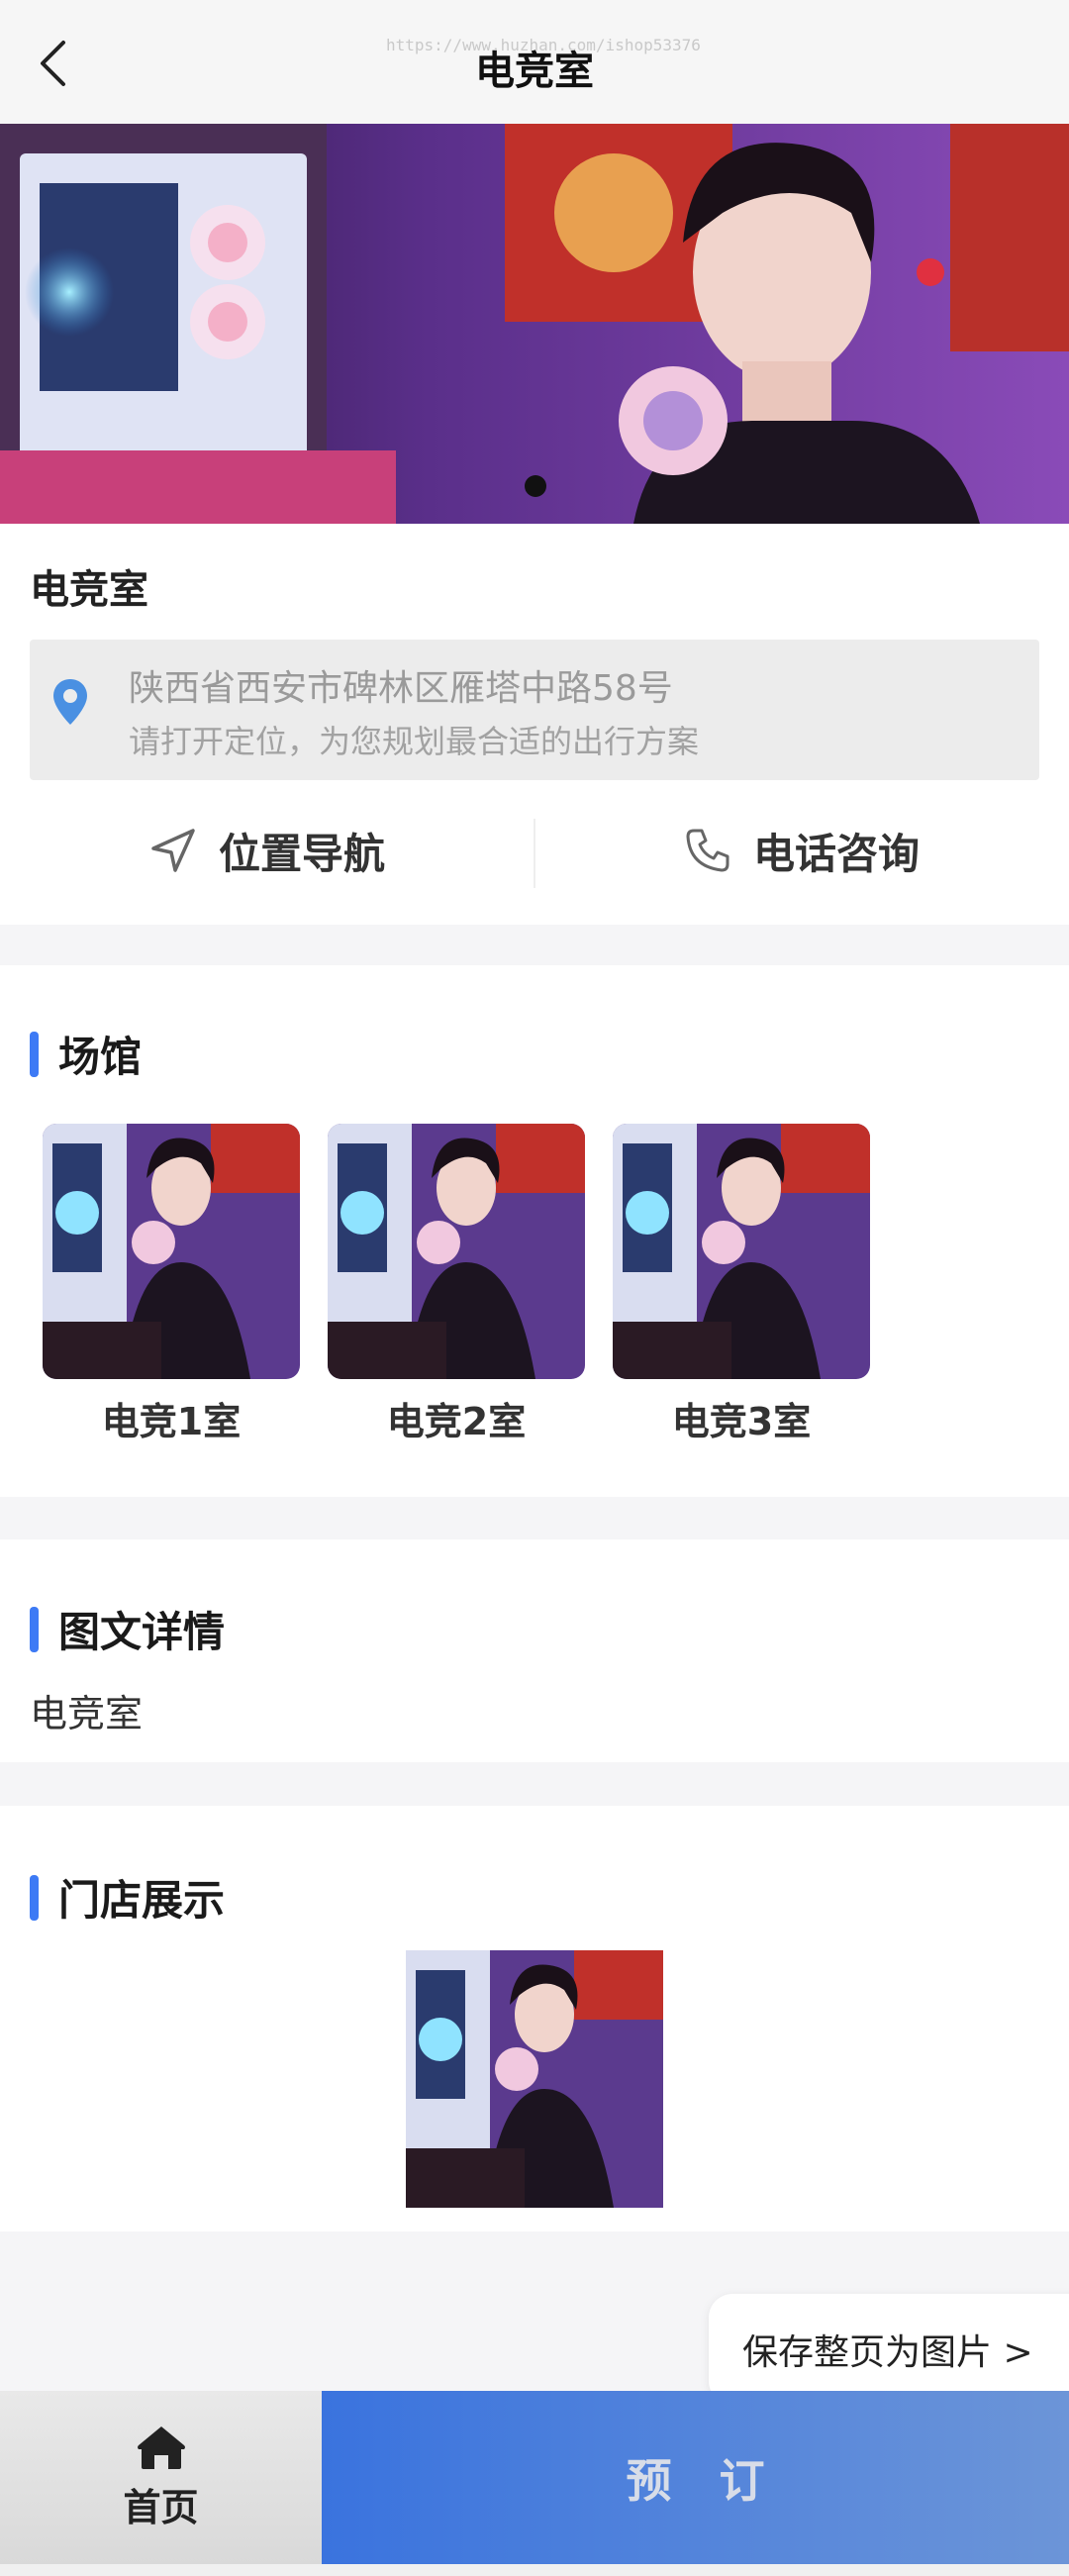 Image resolution: width=1069 pixels, height=2576 pixels. I want to click on phone-icon, so click(707, 851).